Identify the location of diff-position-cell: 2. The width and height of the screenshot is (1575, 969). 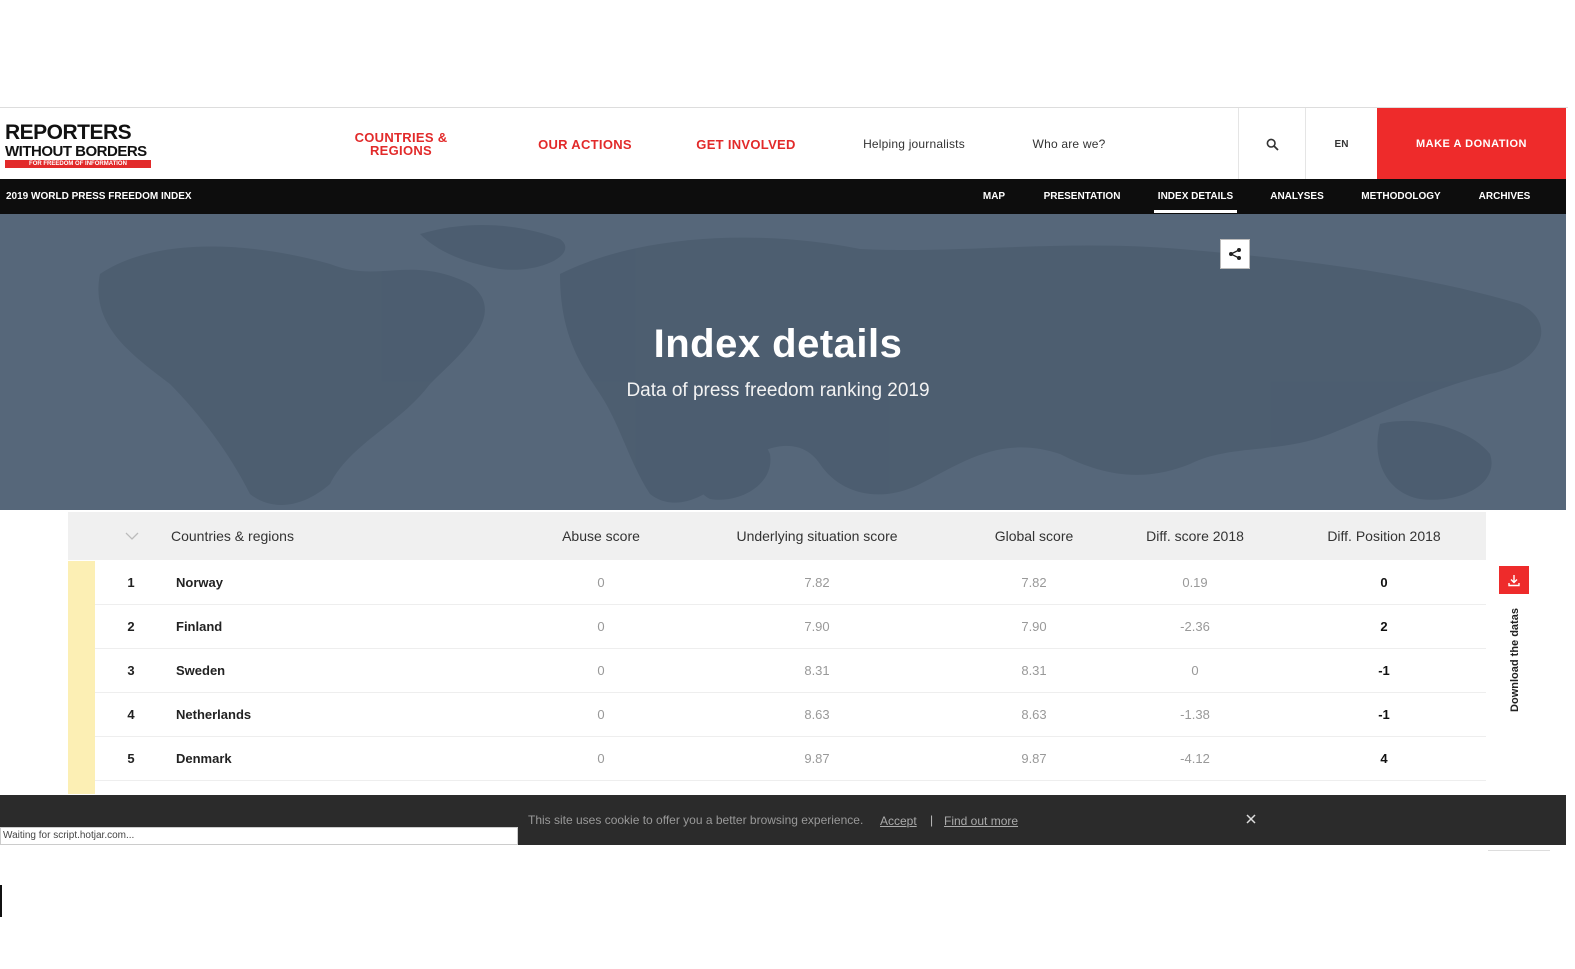
(1384, 626).